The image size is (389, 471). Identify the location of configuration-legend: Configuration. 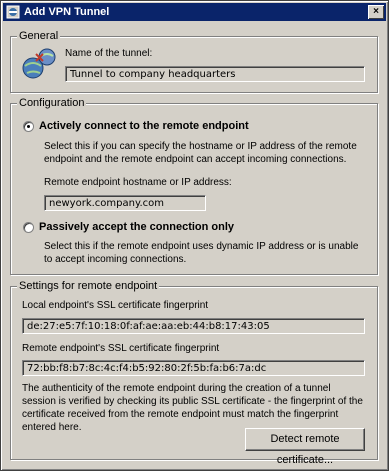
(52, 103).